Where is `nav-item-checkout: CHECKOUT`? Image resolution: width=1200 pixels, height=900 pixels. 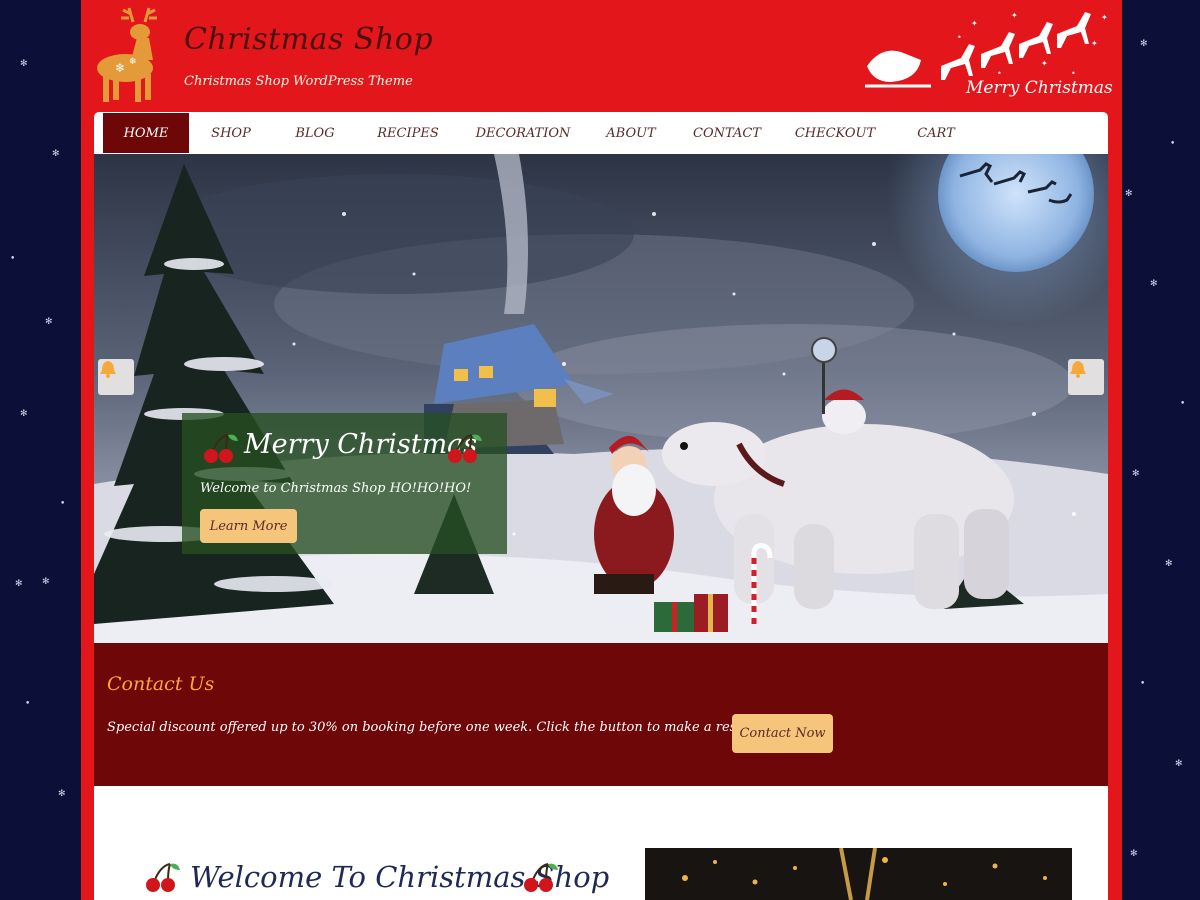 nav-item-checkout: CHECKOUT is located at coordinates (835, 133).